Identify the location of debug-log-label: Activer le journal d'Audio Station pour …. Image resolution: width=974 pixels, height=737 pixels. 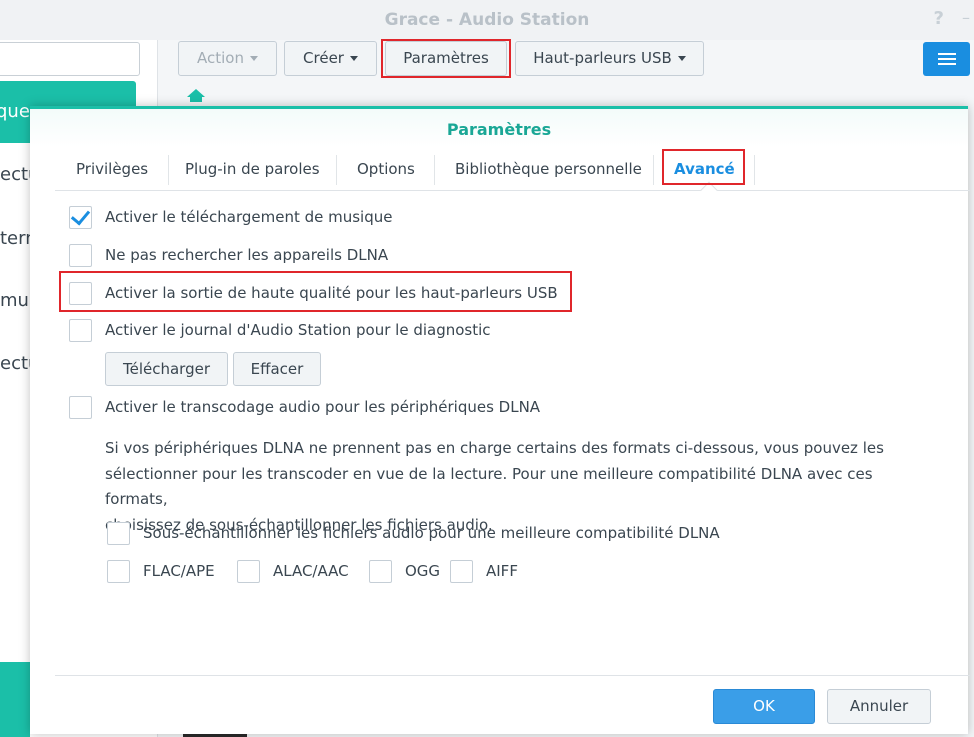
(298, 330).